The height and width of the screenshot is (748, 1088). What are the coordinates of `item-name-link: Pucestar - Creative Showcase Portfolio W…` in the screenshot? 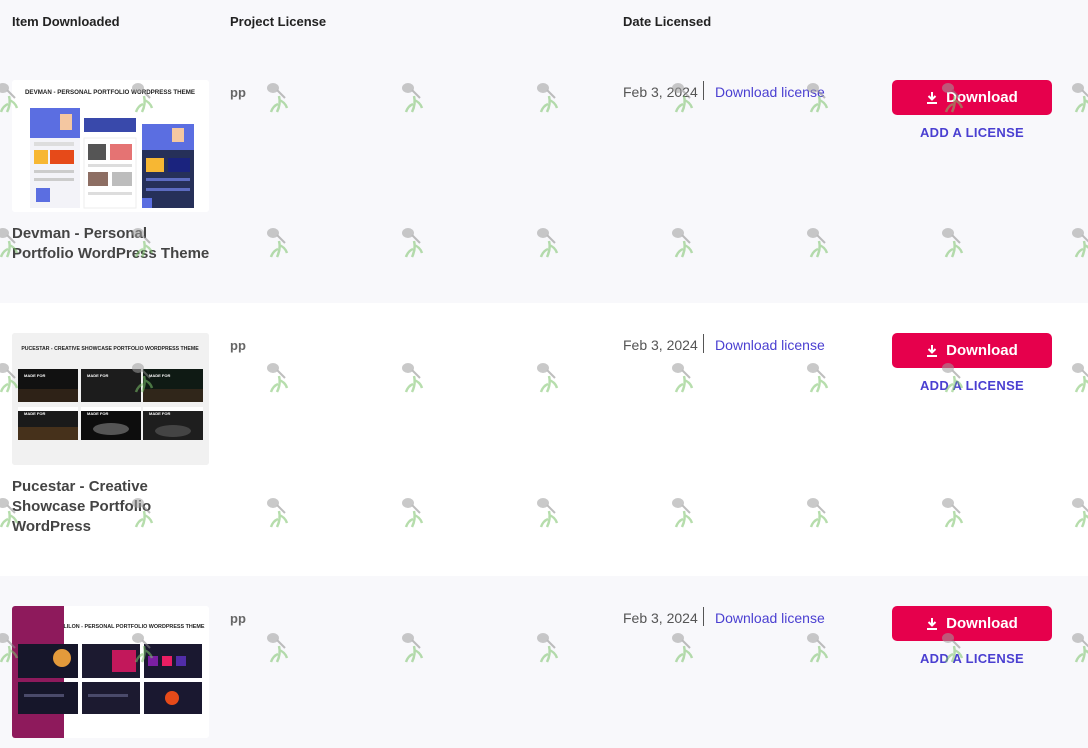 It's located at (112, 507).